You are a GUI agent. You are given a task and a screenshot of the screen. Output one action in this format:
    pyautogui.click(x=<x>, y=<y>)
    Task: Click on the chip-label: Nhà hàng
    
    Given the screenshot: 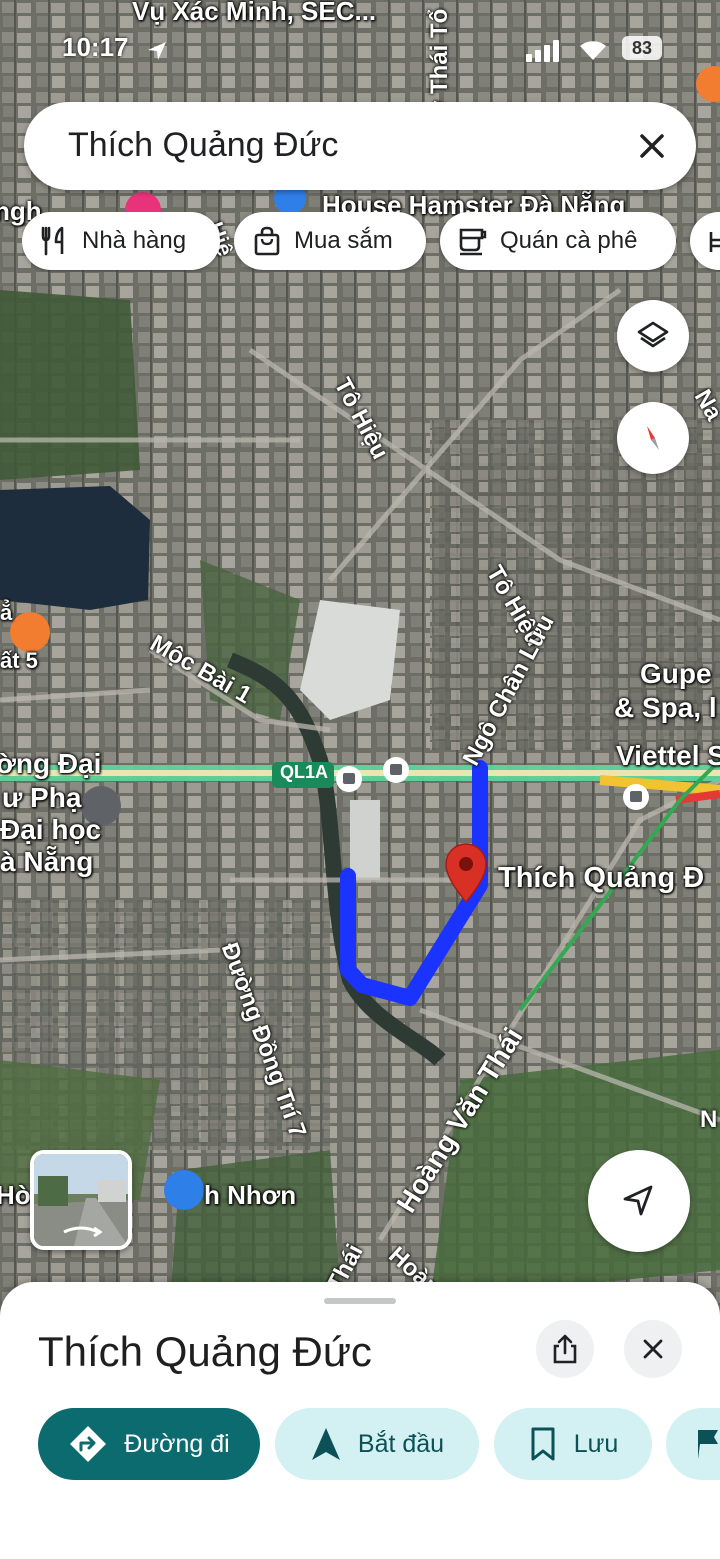 What is the action you would take?
    pyautogui.click(x=134, y=240)
    